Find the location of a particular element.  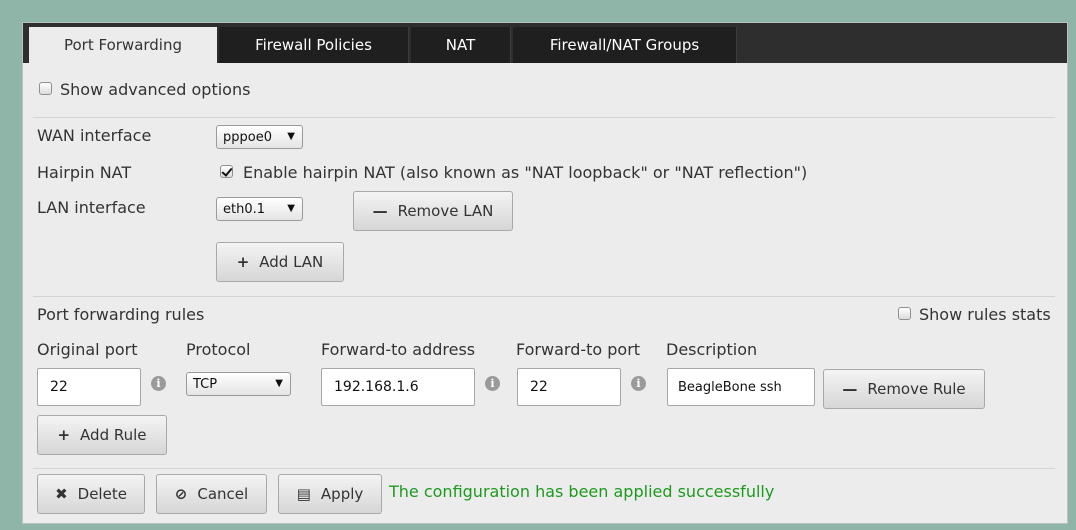

add-lan-label: Add LAN is located at coordinates (291, 262).